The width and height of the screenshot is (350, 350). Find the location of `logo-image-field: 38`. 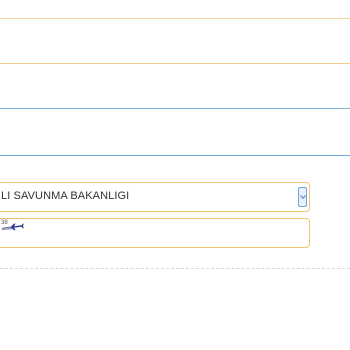

logo-image-field: 38 is located at coordinates (155, 233).